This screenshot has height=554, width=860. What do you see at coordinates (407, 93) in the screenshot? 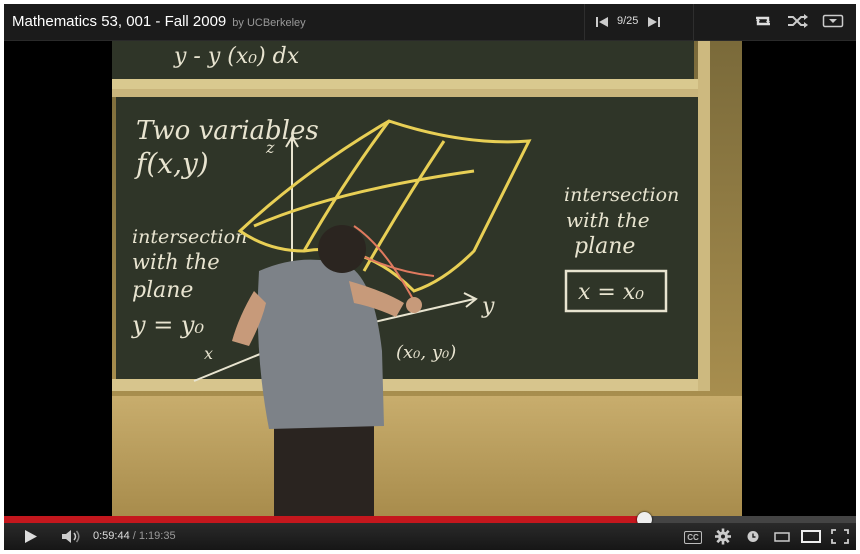
I see `board-frame-top` at bounding box center [407, 93].